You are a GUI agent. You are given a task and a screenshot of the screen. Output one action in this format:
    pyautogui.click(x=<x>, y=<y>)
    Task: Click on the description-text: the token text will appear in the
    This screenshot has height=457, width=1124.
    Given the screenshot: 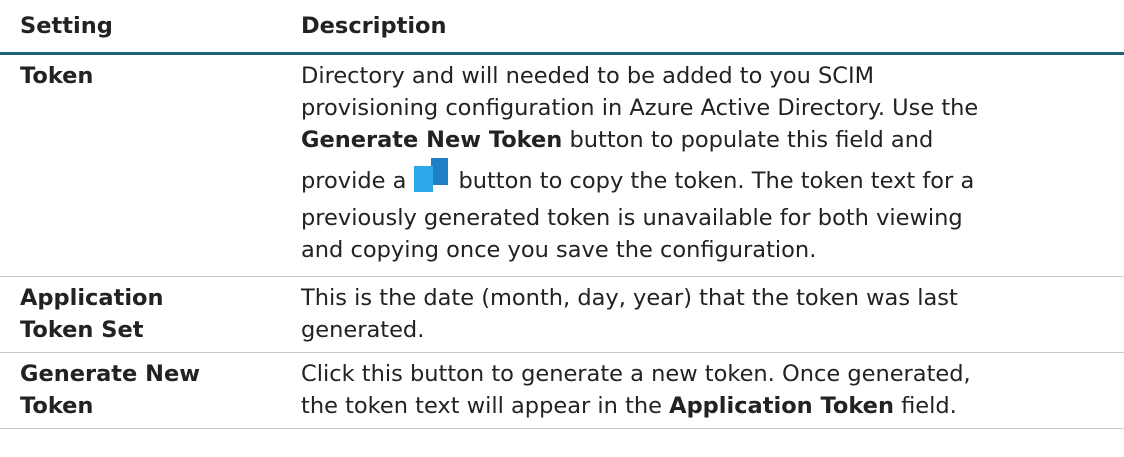 What is the action you would take?
    pyautogui.click(x=485, y=406)
    